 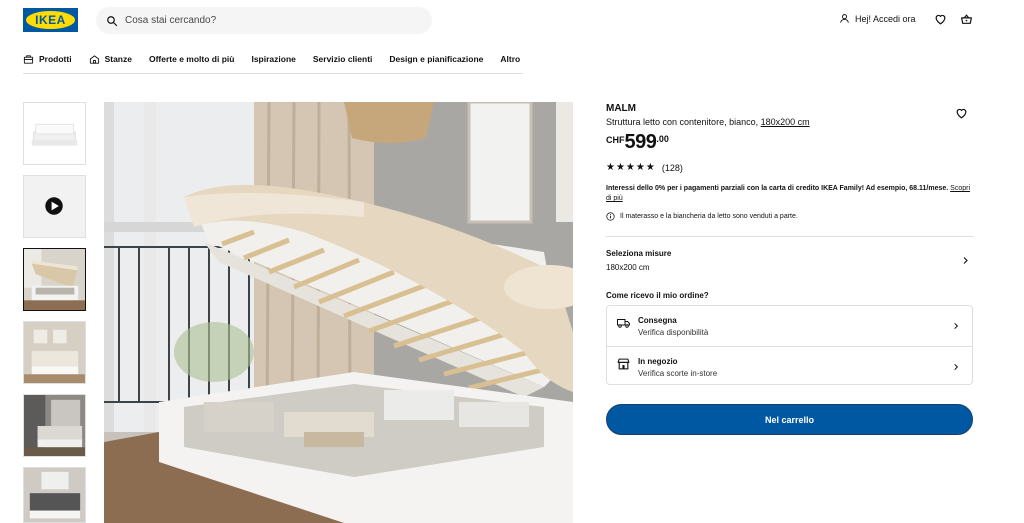 I want to click on add-to-cart-button: Nel carrello, so click(x=789, y=419).